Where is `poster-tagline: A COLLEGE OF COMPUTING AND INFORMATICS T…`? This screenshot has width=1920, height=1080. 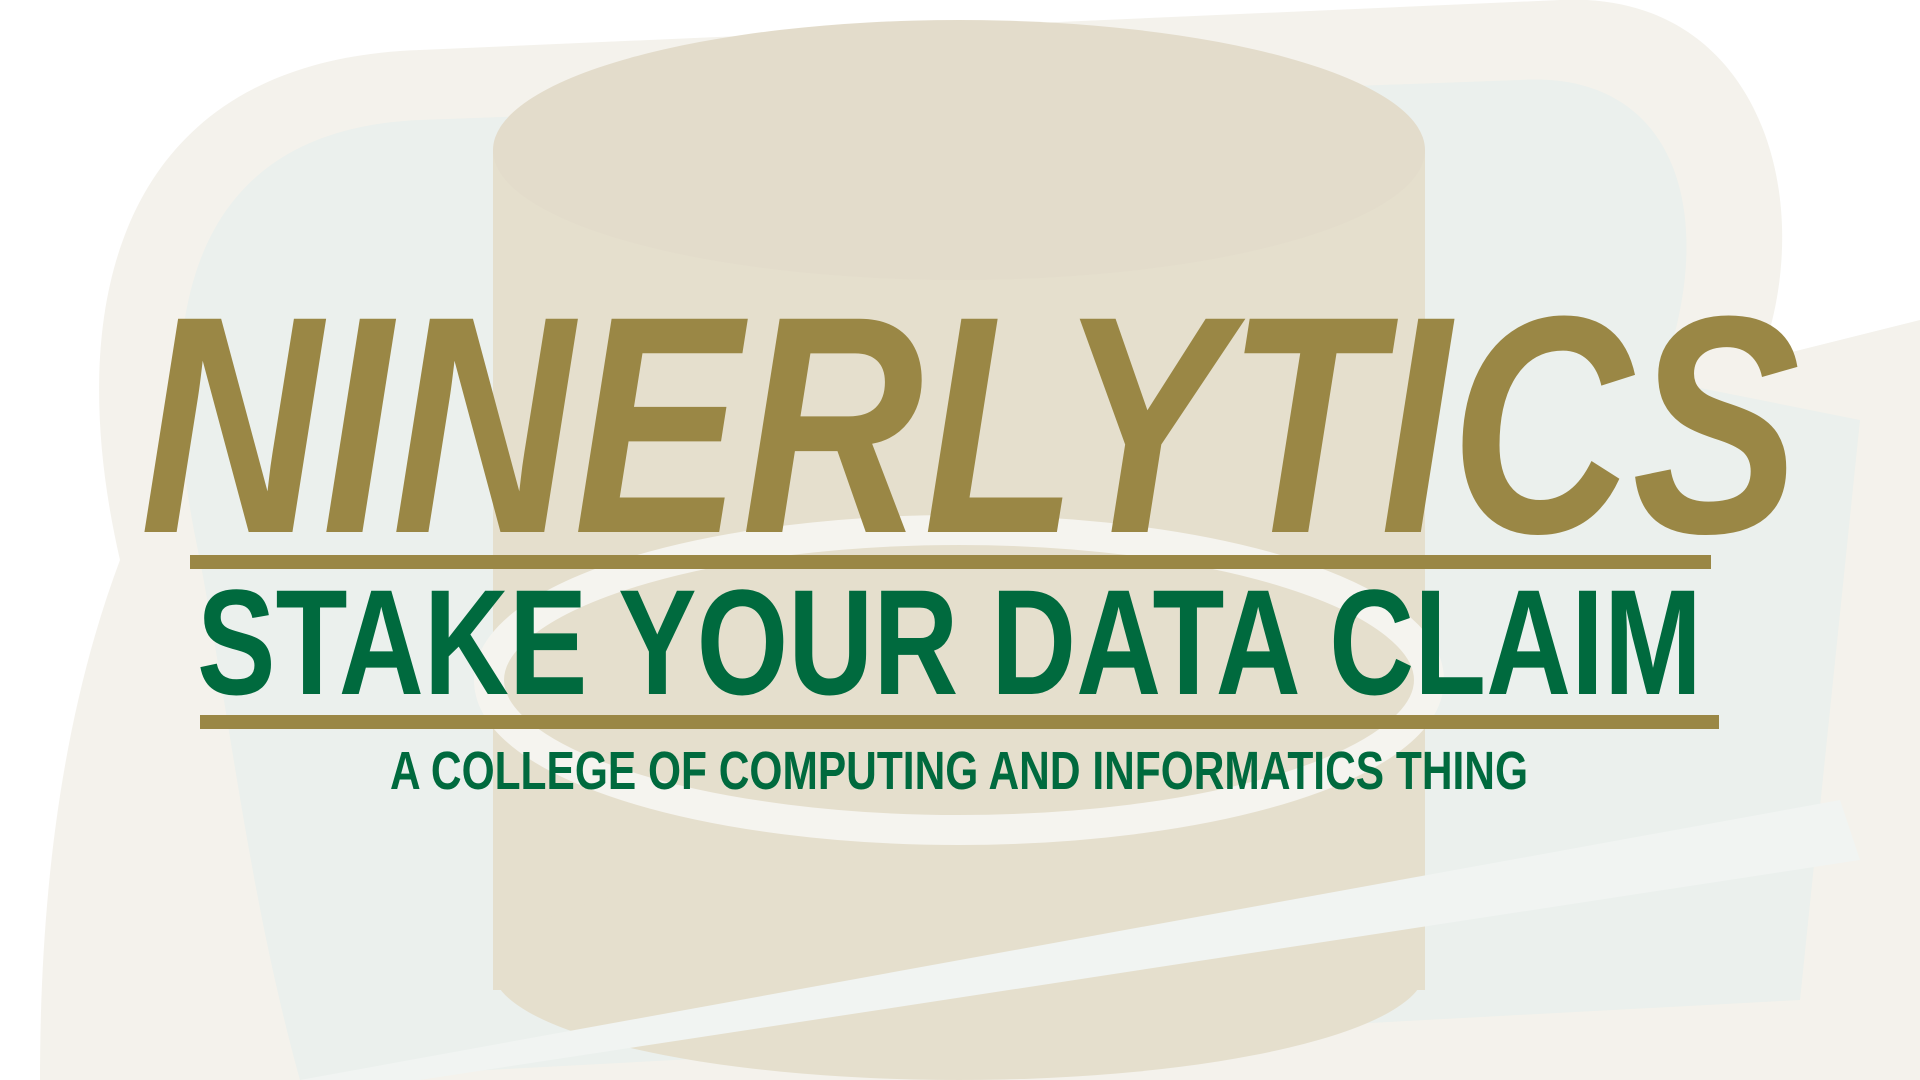
poster-tagline: A COLLEGE OF COMPUTING AND INFORMATICS T… is located at coordinates (959, 771).